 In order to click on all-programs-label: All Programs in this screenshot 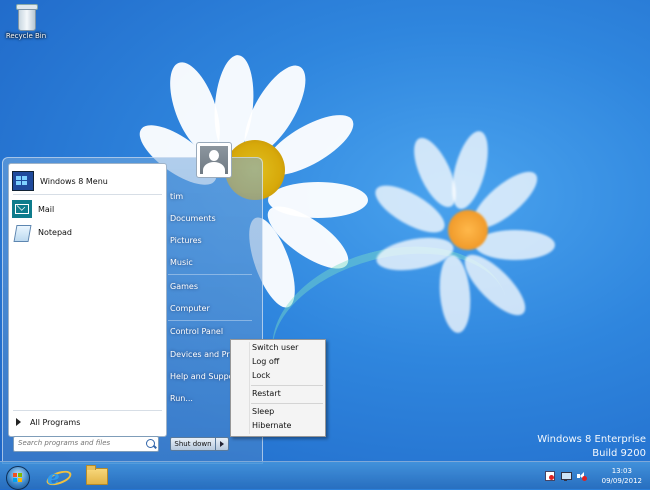, I will do `click(55, 422)`.